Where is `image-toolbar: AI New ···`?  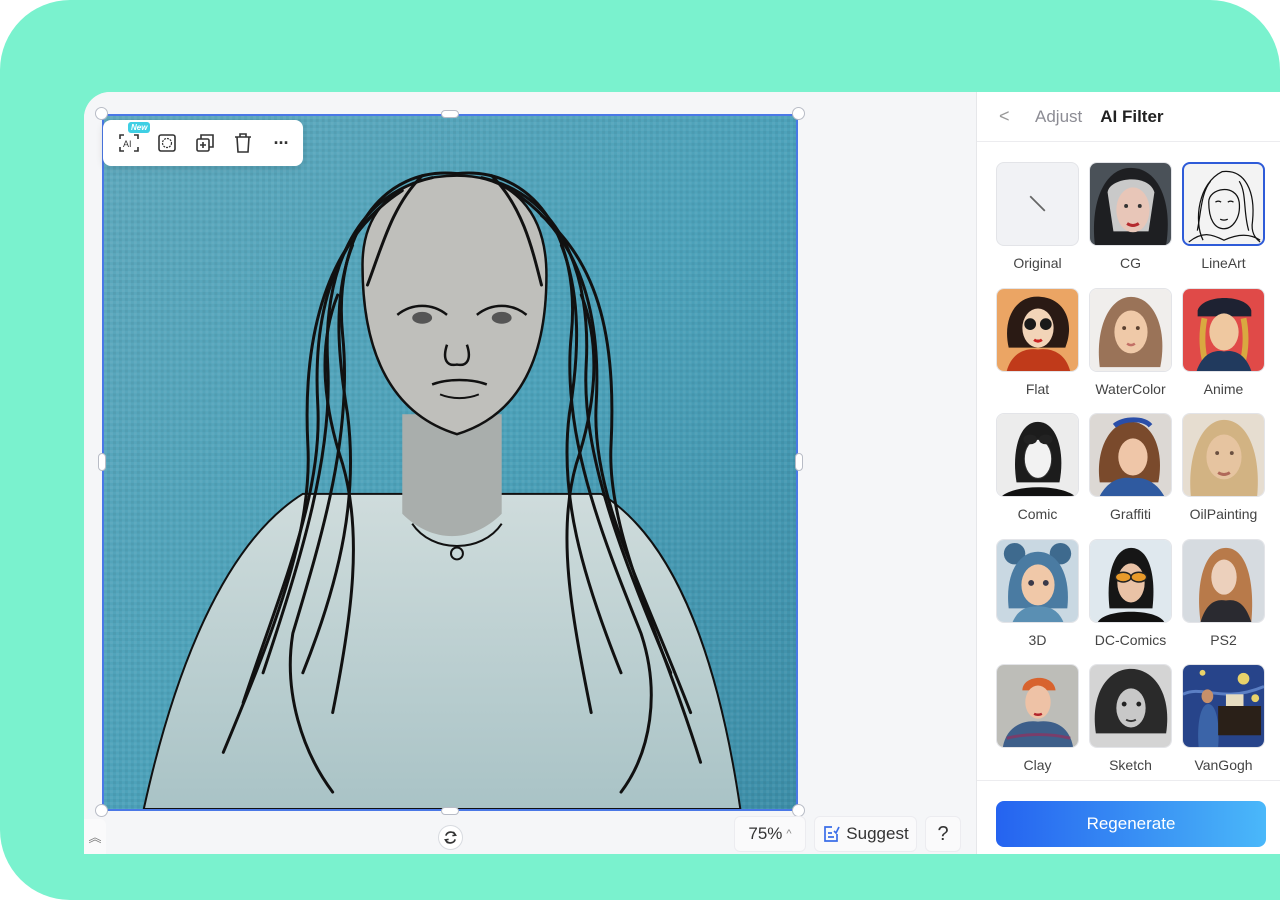
image-toolbar: AI New ··· is located at coordinates (203, 143).